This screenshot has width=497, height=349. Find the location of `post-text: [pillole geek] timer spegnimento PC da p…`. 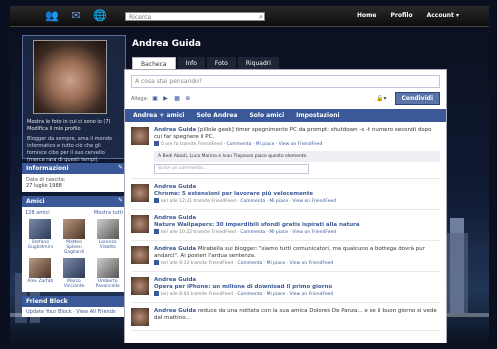

post-text: [pillole geek] timer spegnimento PC da p… is located at coordinates (293, 133).